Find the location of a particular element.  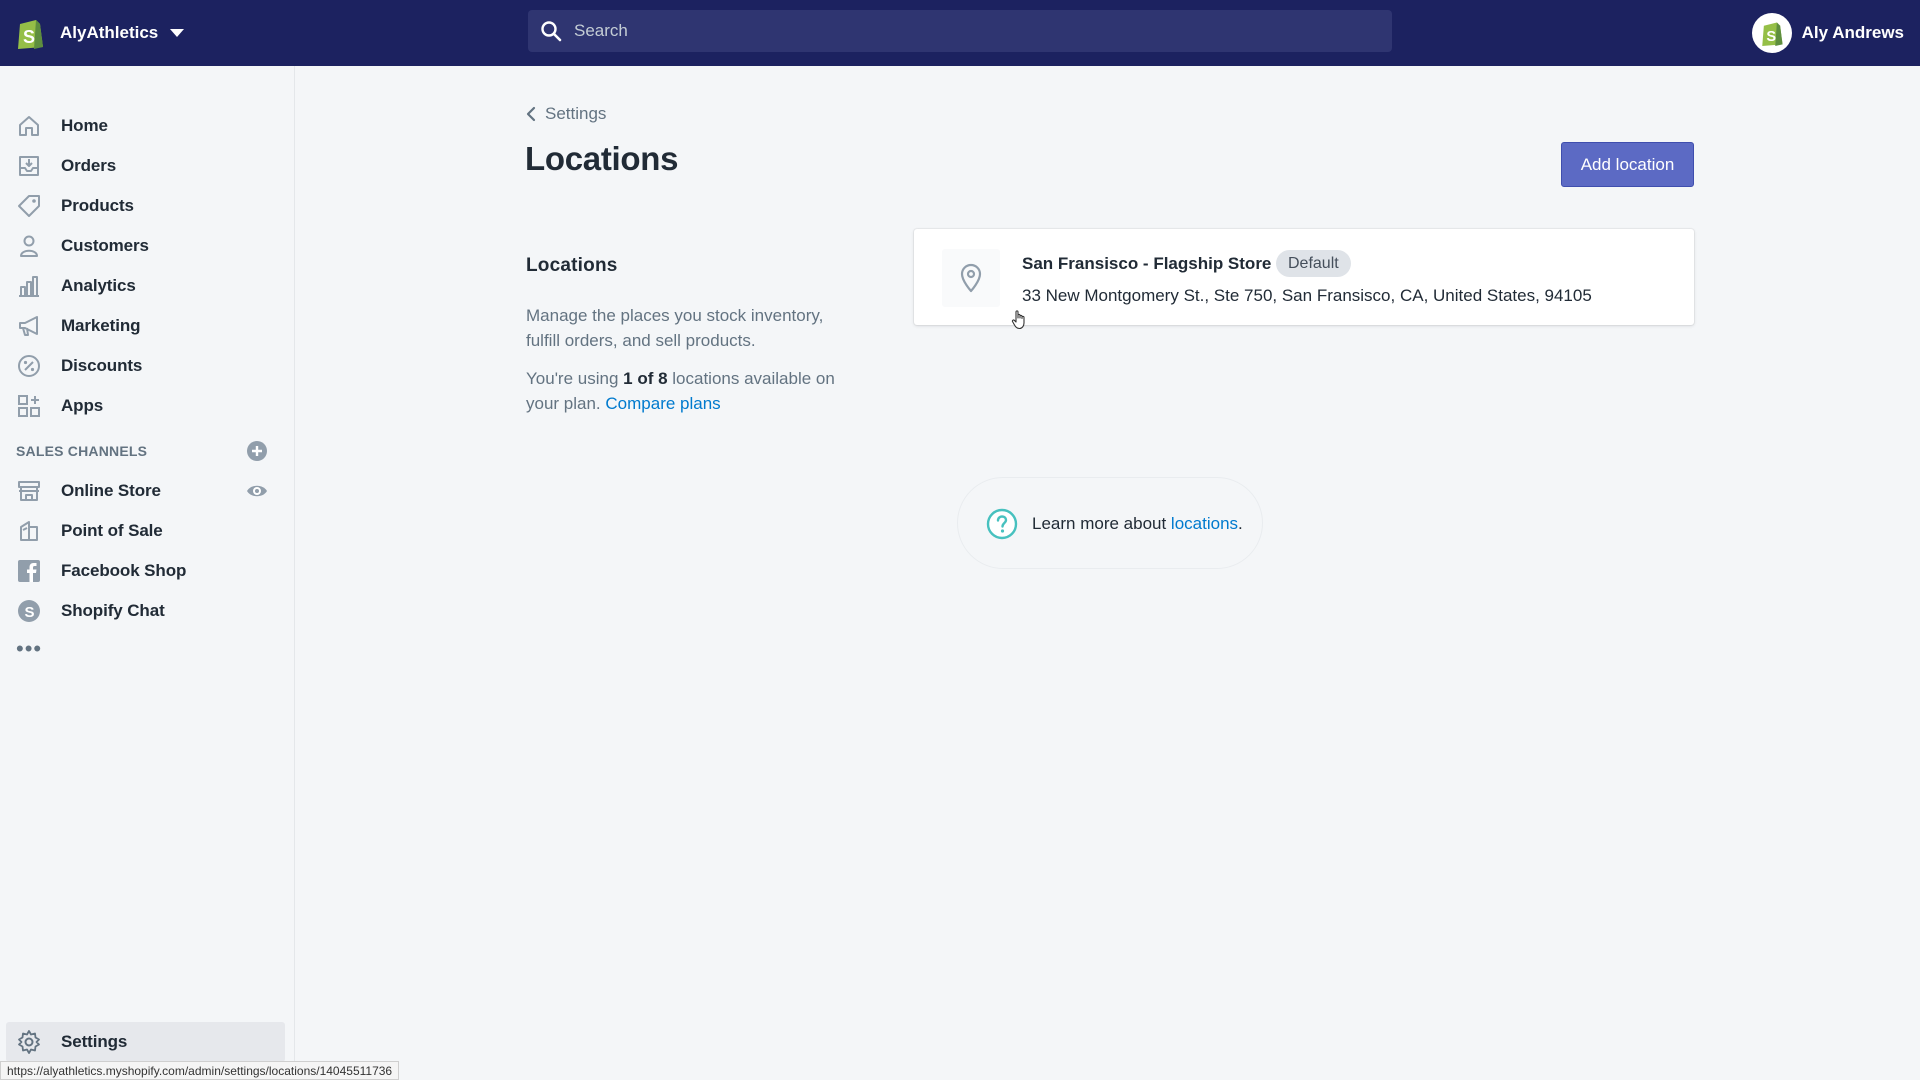

sidebar-item-discounts: Discounts is located at coordinates (147, 366).